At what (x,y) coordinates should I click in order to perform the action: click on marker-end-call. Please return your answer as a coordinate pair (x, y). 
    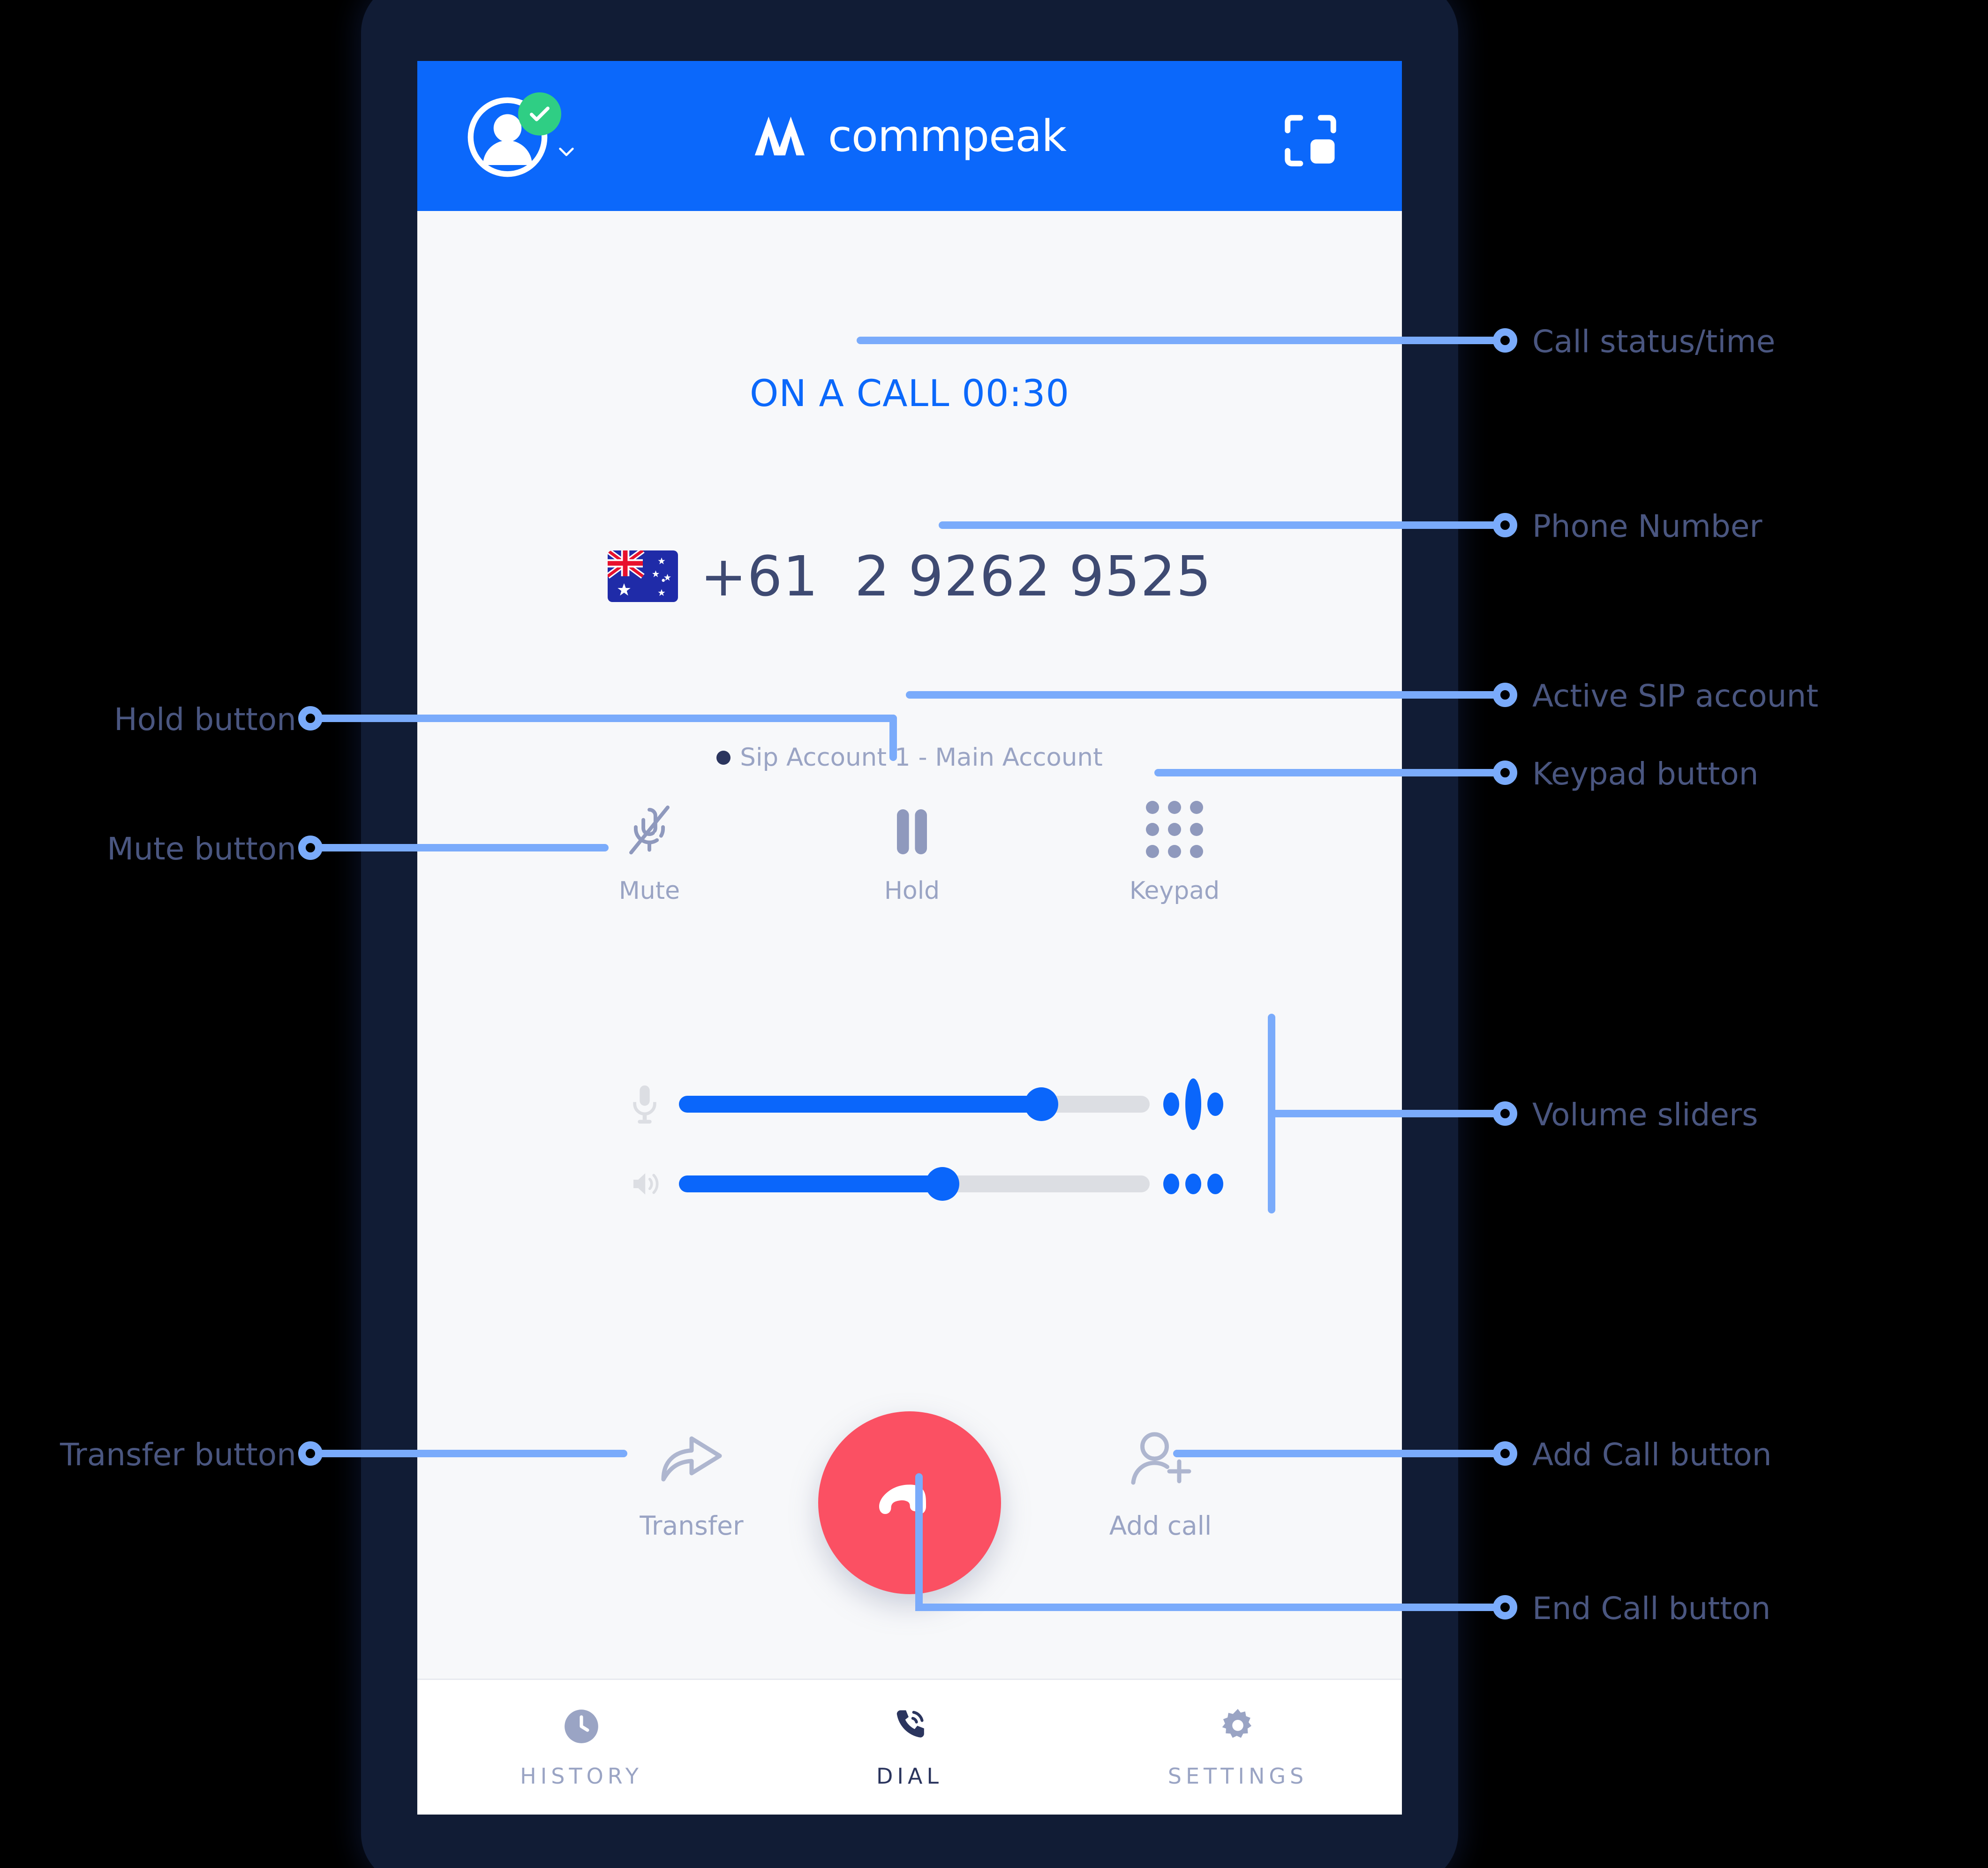
    Looking at the image, I should click on (1505, 1607).